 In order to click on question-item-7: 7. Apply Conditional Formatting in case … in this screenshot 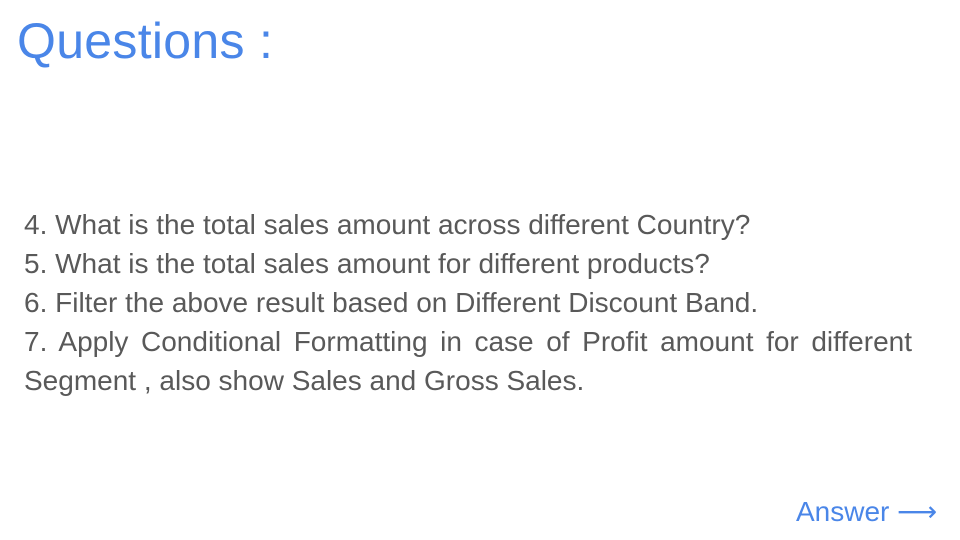, I will do `click(468, 361)`.